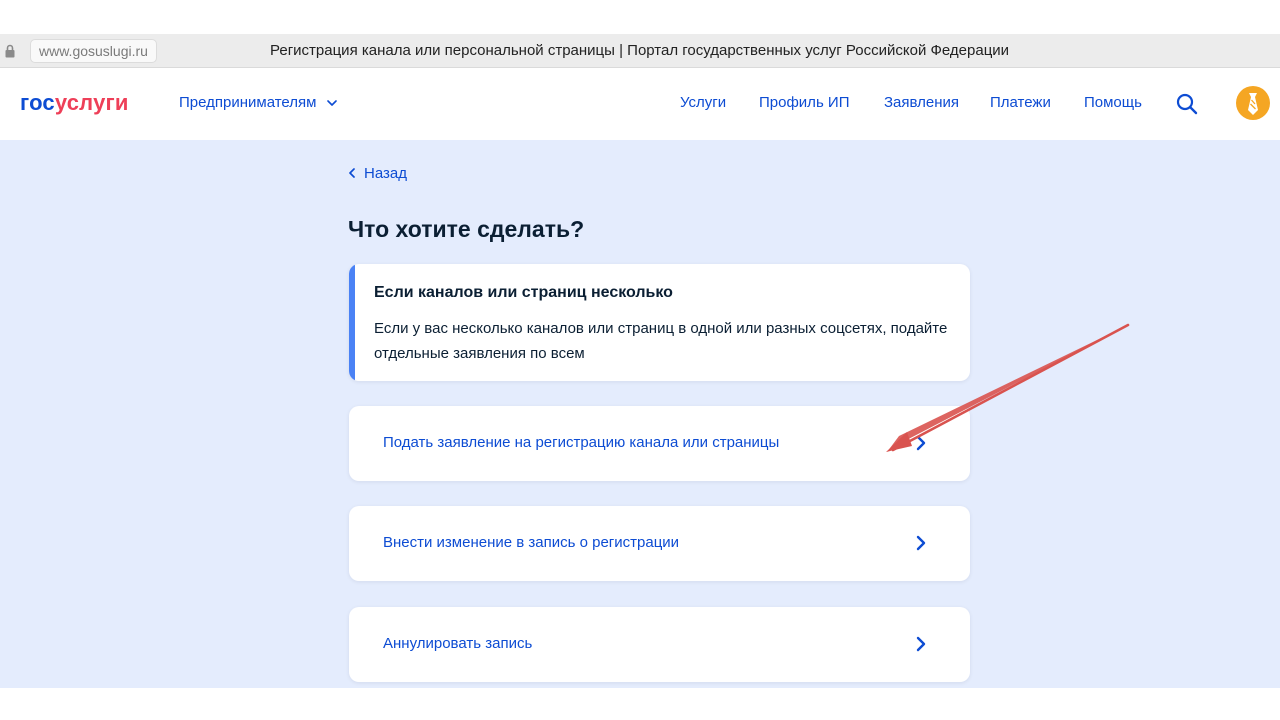  I want to click on chevron-left-icon, so click(352, 173).